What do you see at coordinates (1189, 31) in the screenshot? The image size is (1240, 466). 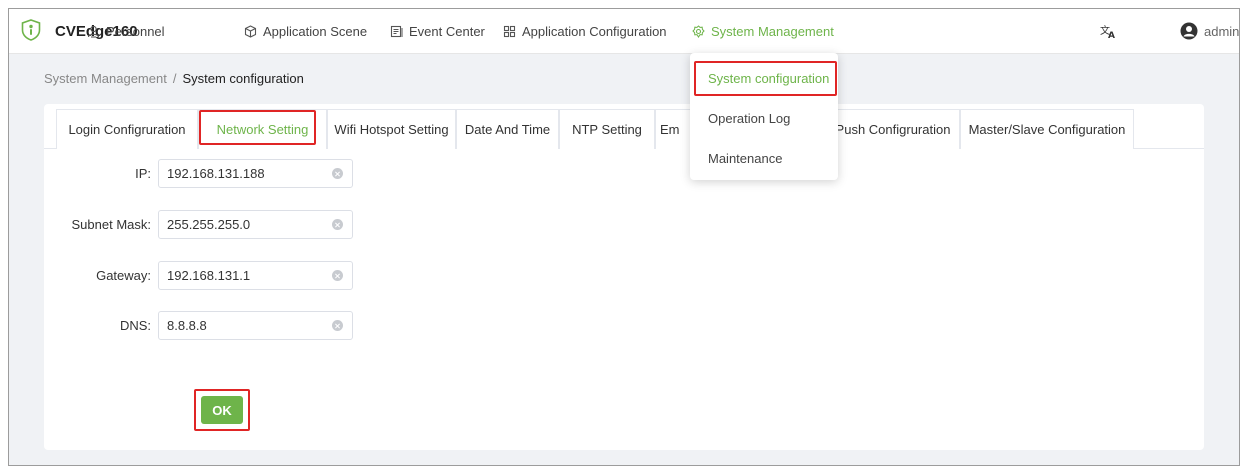 I see `user-avatar-icon` at bounding box center [1189, 31].